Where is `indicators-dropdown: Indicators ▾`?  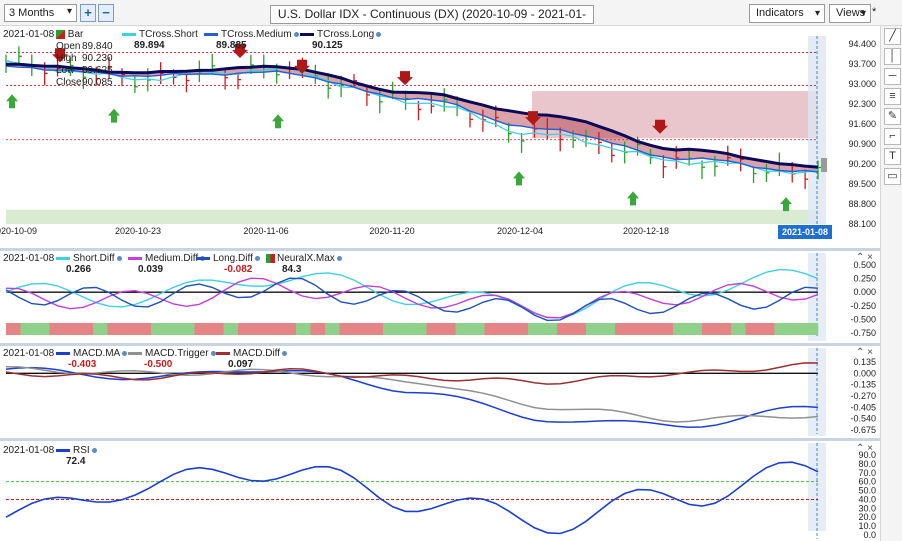 indicators-dropdown: Indicators ▾ is located at coordinates (787, 13).